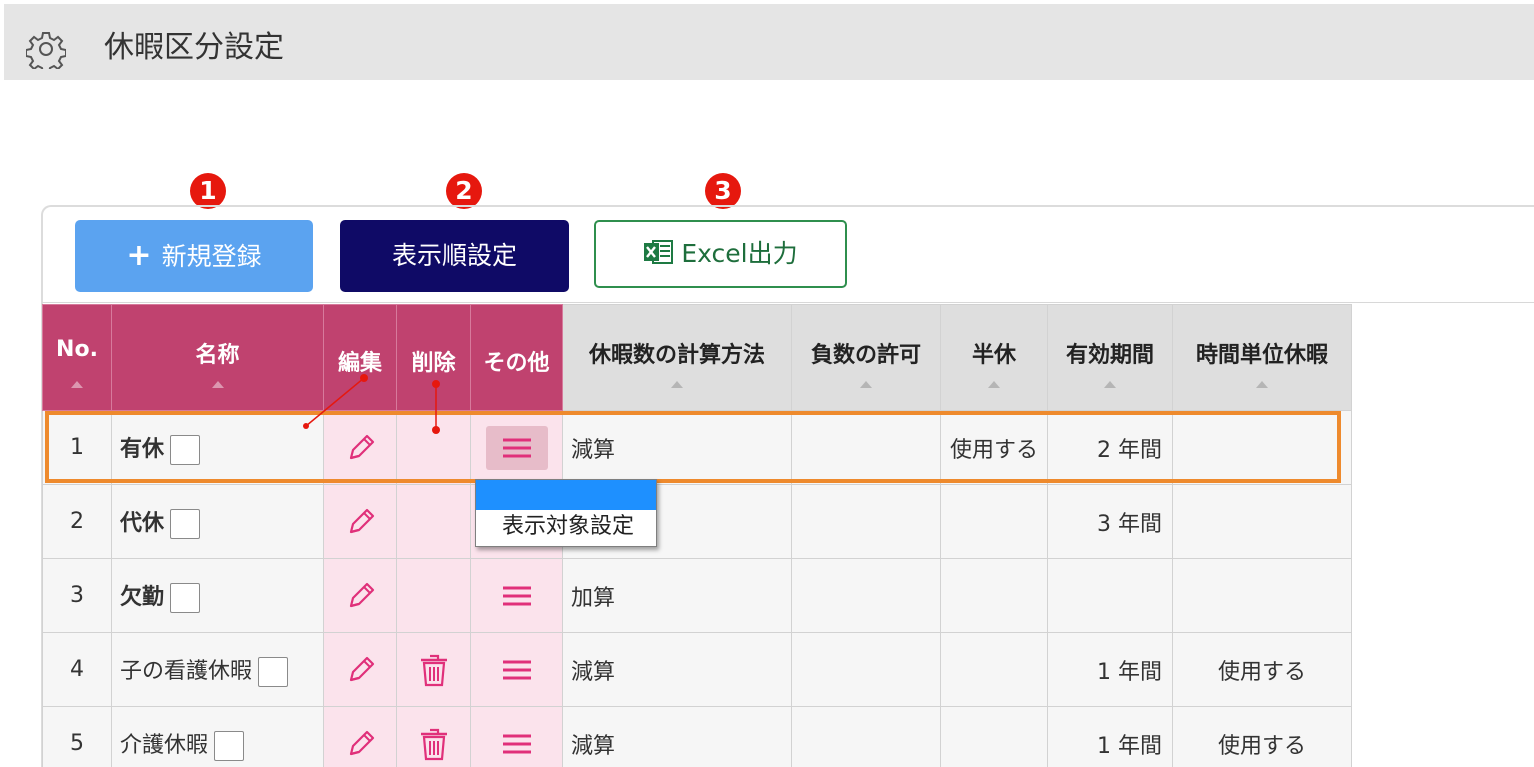 The height and width of the screenshot is (767, 1534). I want to click on column-header-negative: 負数の許可, so click(866, 357).